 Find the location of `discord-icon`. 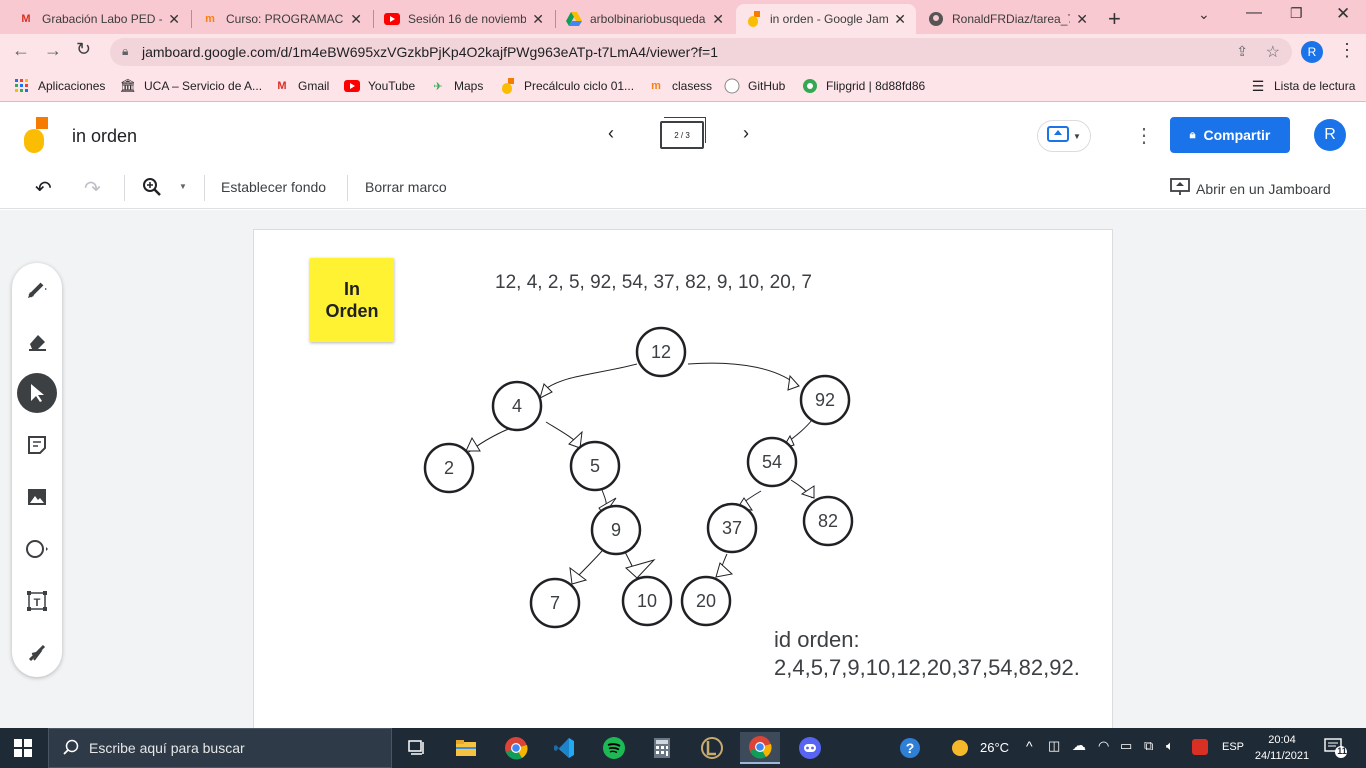

discord-icon is located at coordinates (810, 748).